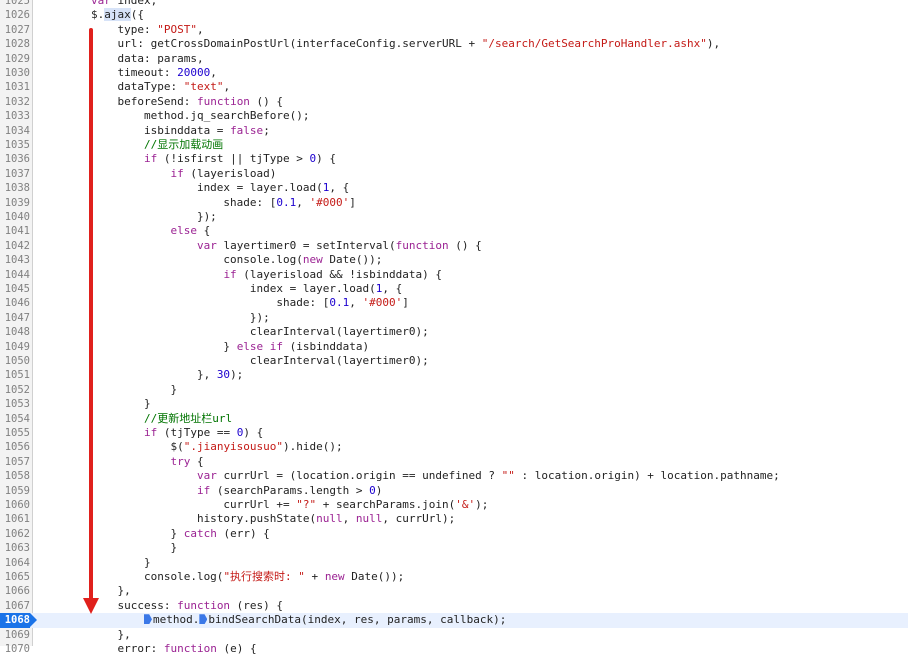 Image resolution: width=908 pixels, height=656 pixels. What do you see at coordinates (230, 173) in the screenshot?
I see `code-token: (layerisload)` at bounding box center [230, 173].